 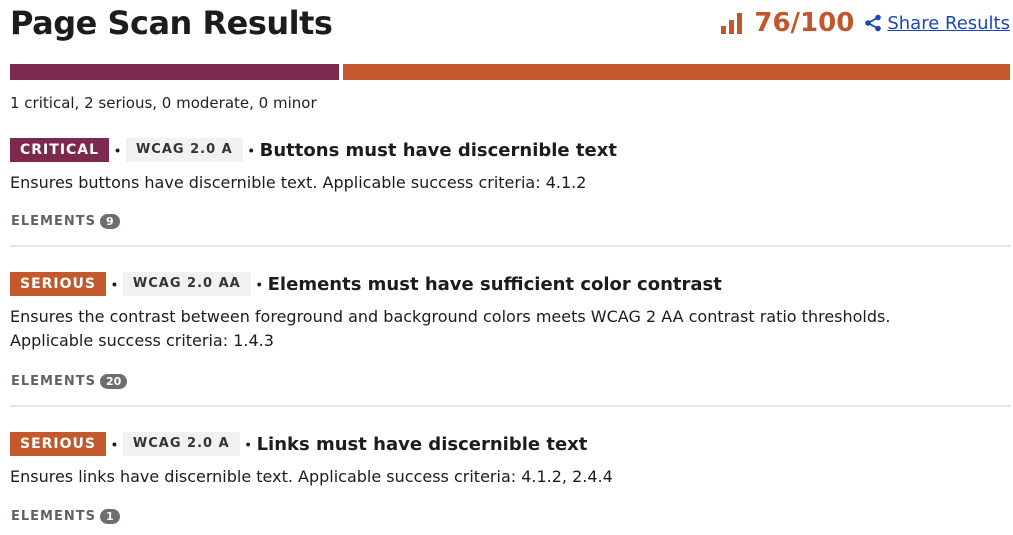 I want to click on elements-toggle: ELEMENTS 20, so click(x=69, y=381).